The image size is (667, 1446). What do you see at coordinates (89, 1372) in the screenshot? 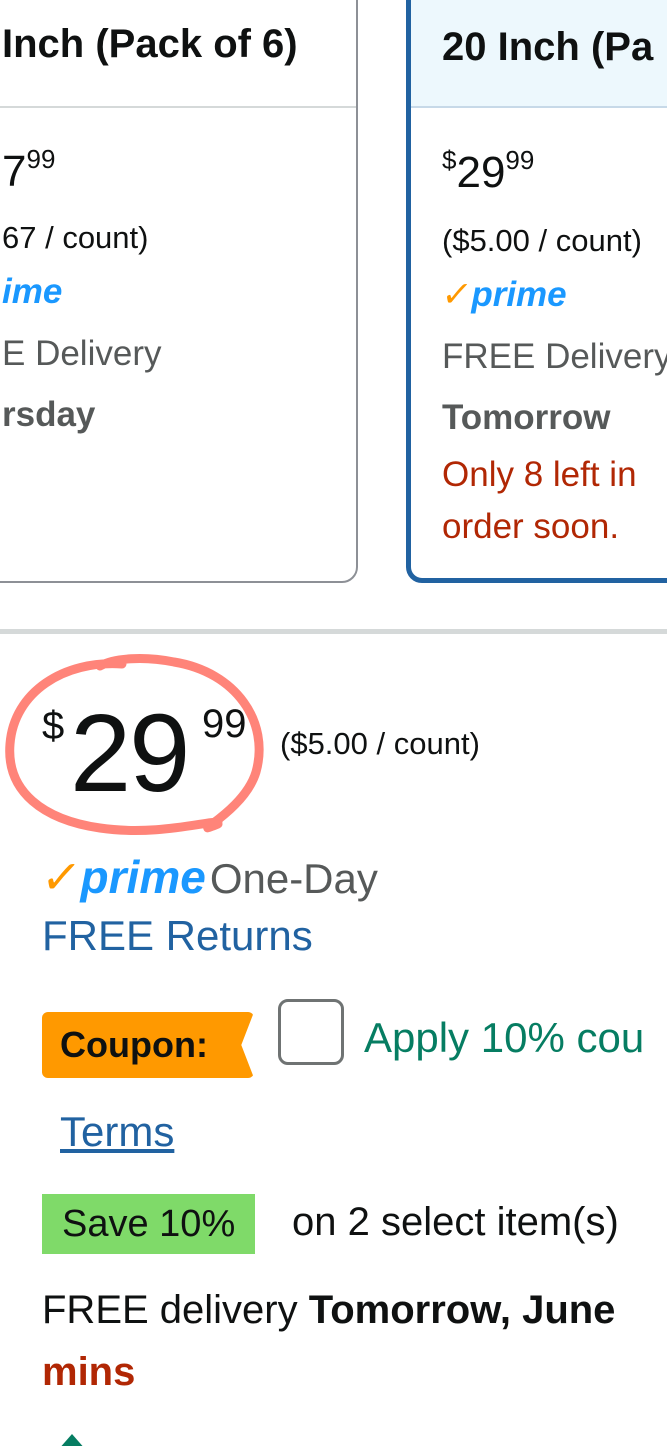
I see `delivery-cutoff: mins` at bounding box center [89, 1372].